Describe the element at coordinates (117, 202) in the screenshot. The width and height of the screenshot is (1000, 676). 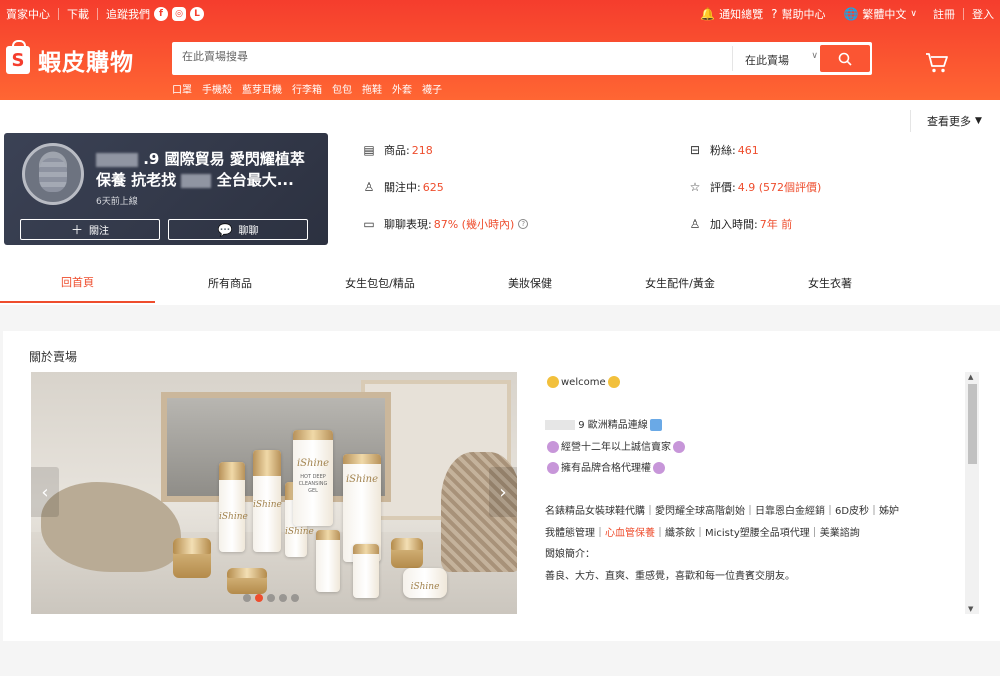
I see `last-seen: 6天前上線` at that location.